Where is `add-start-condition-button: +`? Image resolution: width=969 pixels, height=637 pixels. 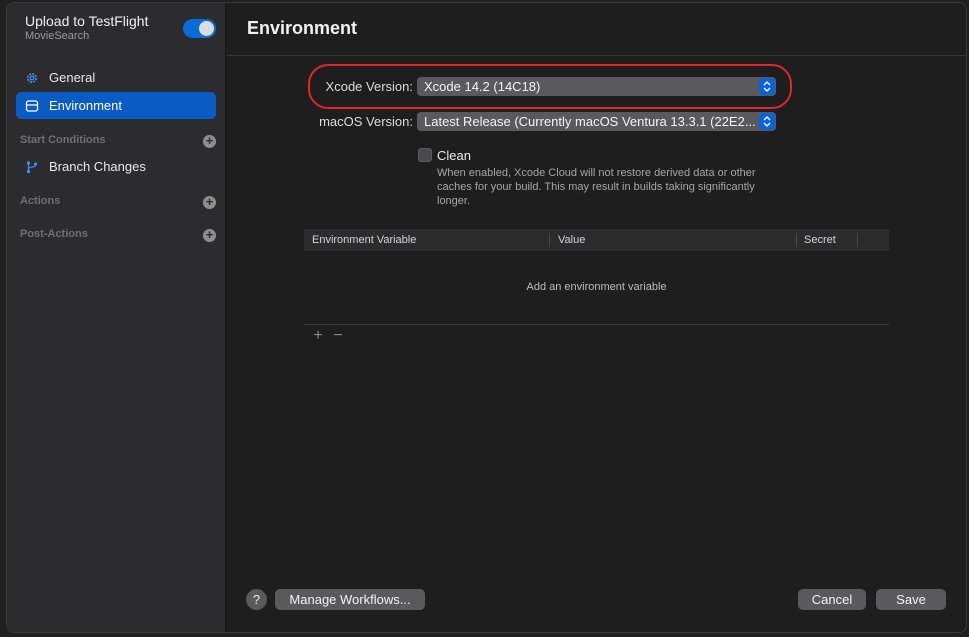 add-start-condition-button: + is located at coordinates (209, 141).